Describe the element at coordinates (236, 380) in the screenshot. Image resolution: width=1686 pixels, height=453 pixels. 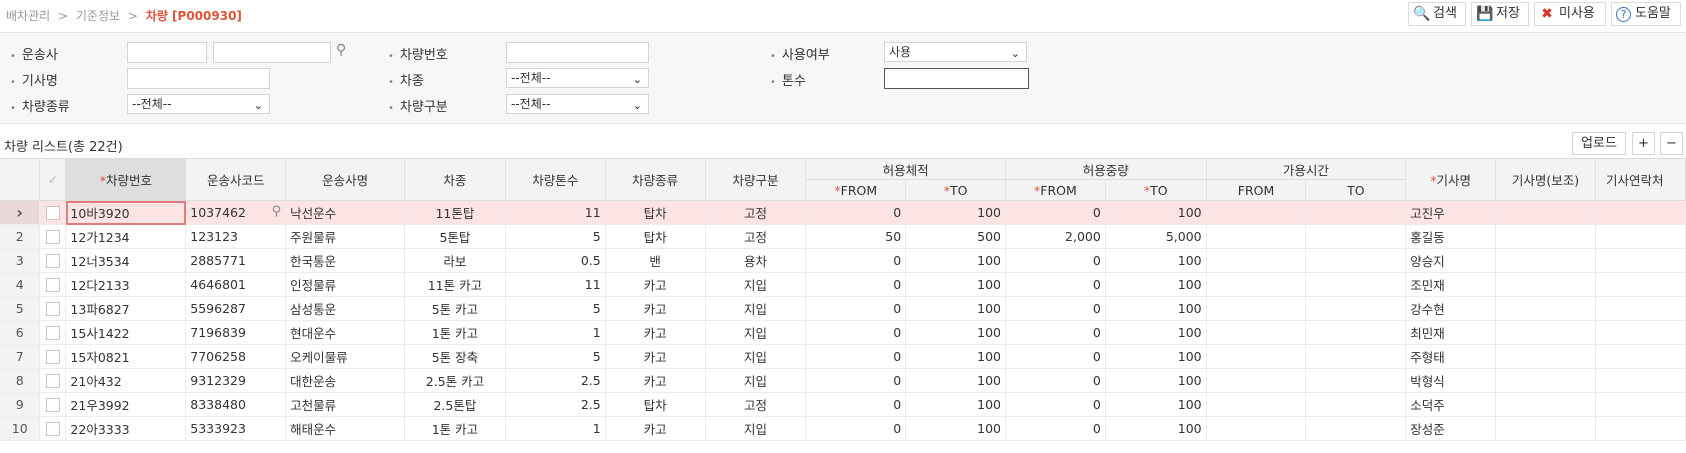
I see `cell-carrier-code: 9312329` at that location.